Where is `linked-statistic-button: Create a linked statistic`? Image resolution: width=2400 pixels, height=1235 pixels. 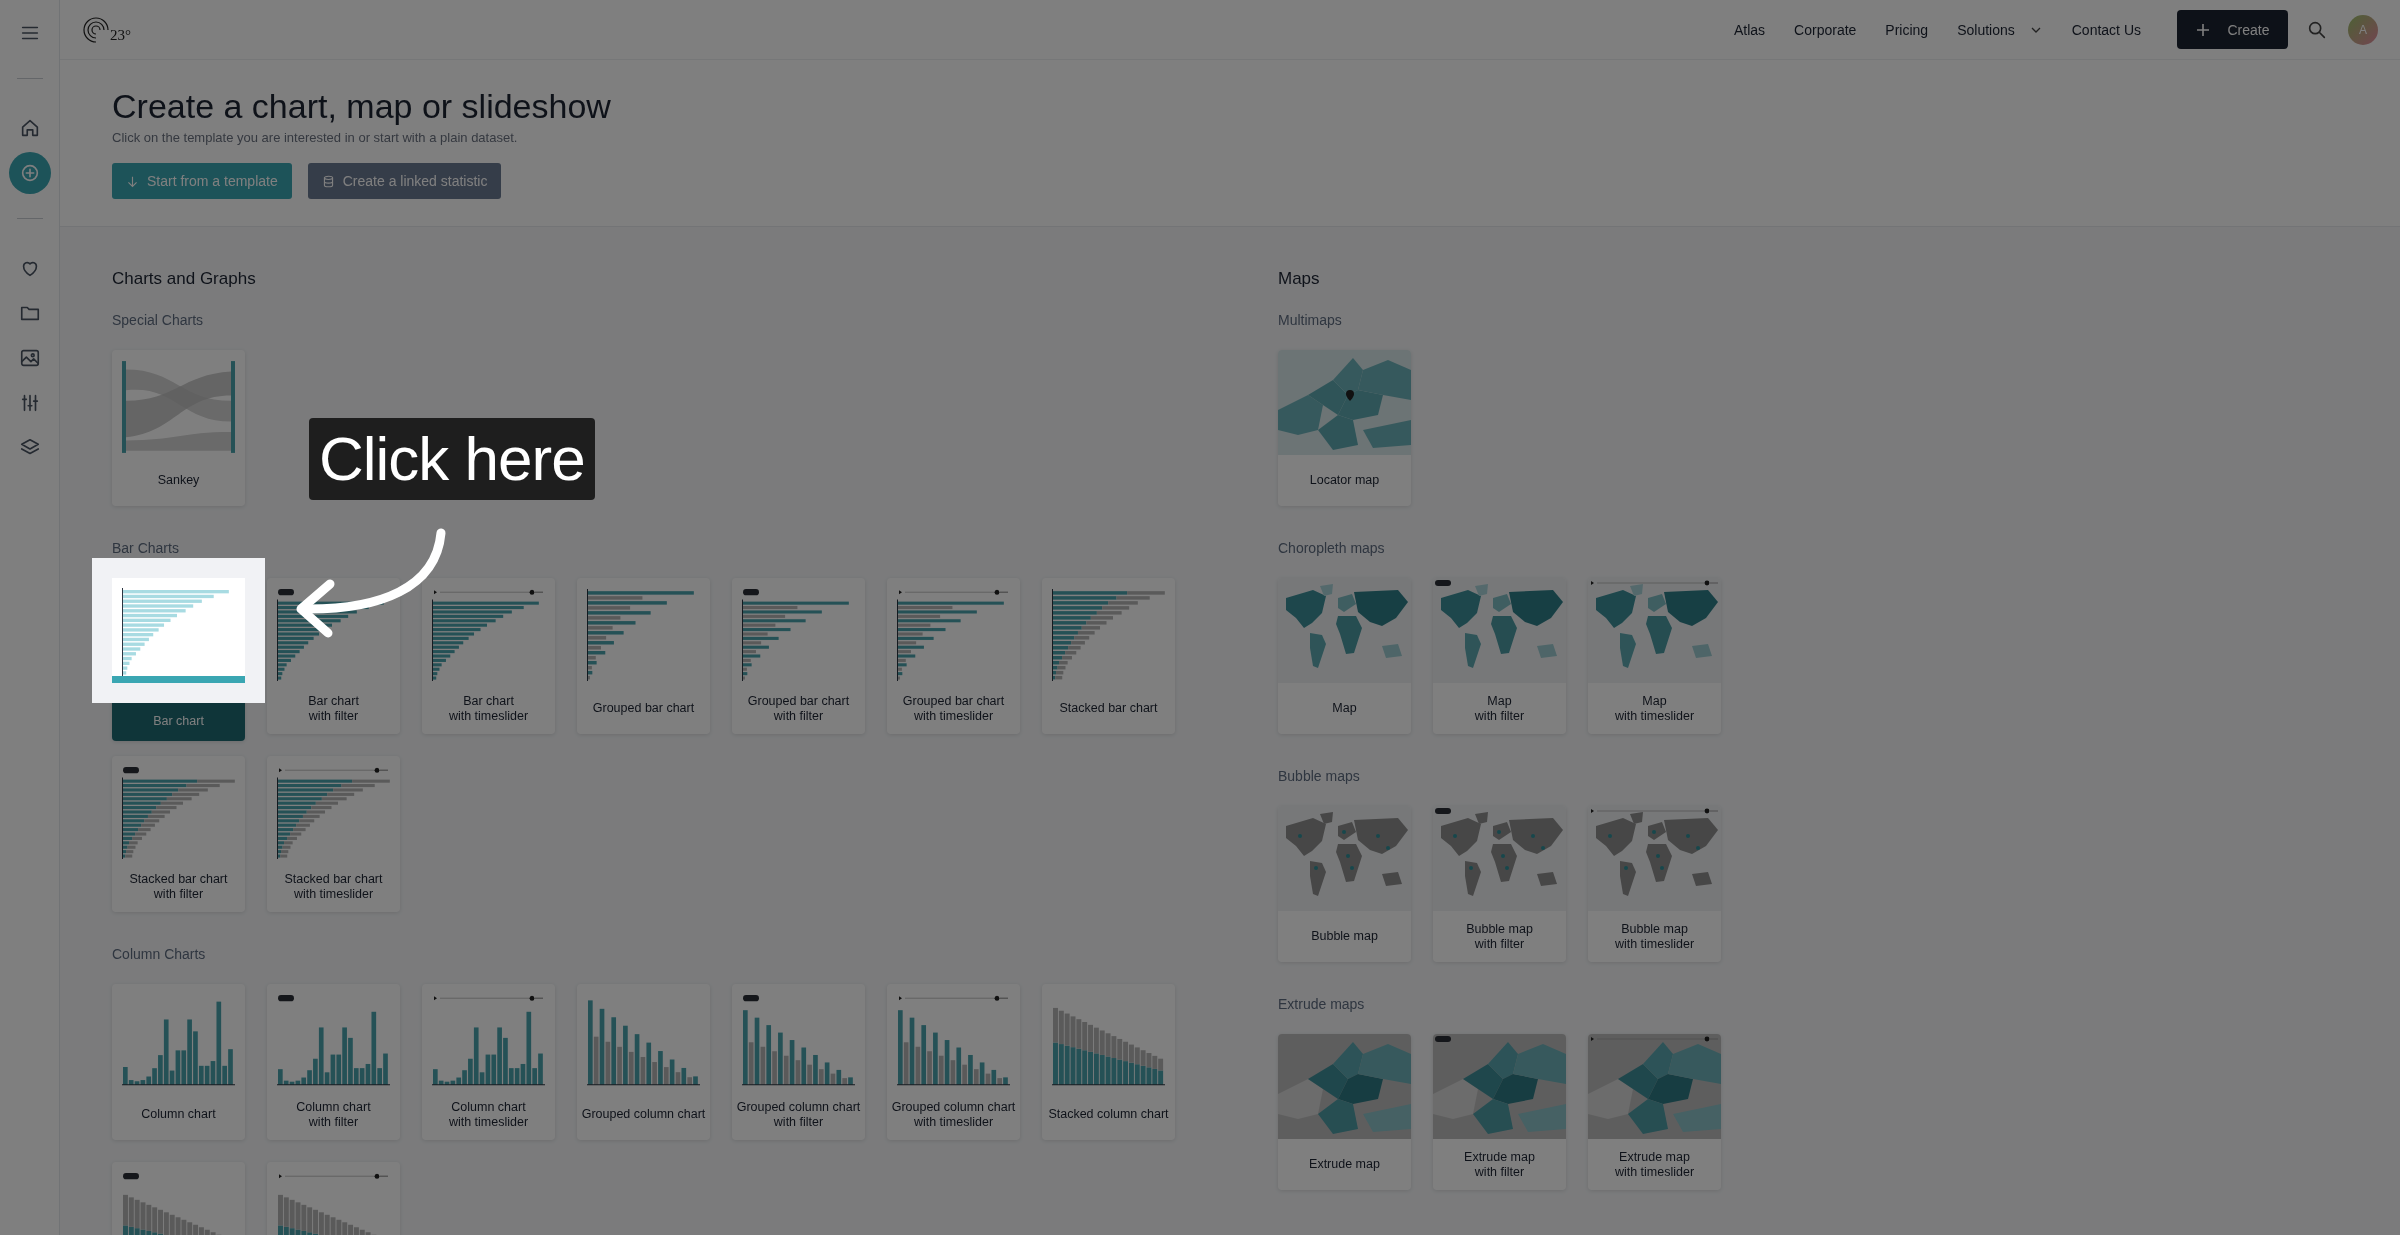 linked-statistic-button: Create a linked statistic is located at coordinates (404, 181).